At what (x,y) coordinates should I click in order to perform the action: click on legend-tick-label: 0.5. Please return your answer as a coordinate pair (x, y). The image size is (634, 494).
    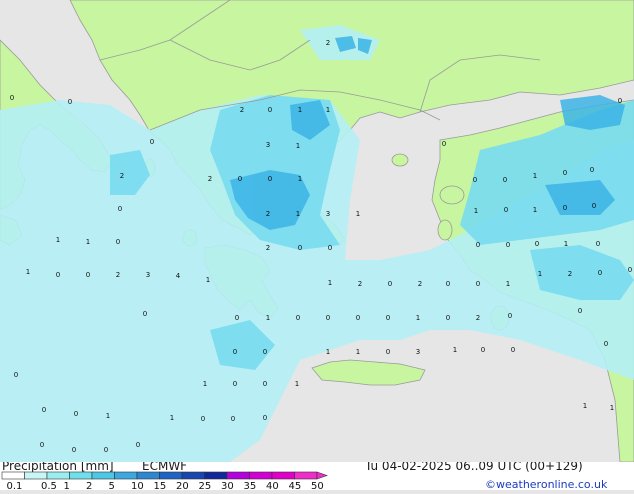
    Looking at the image, I should click on (49, 485).